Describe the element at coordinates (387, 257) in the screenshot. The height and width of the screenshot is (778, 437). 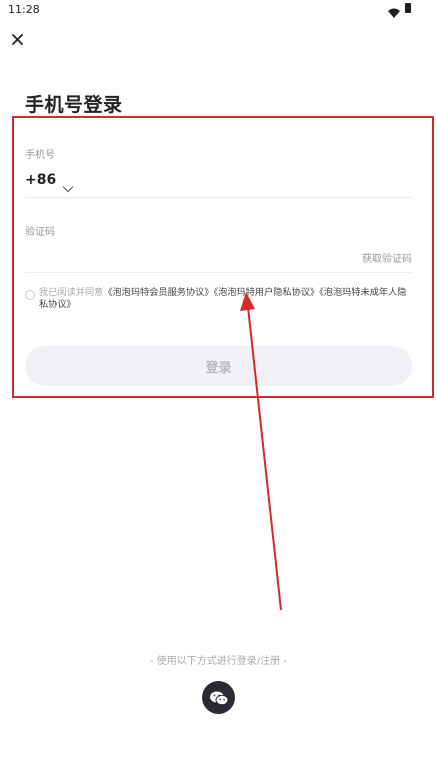
I see `get-code-button: 获取验证码` at that location.